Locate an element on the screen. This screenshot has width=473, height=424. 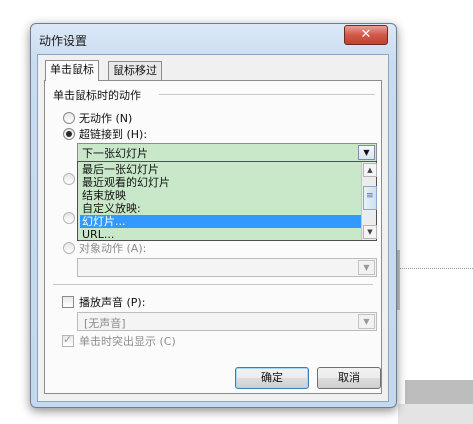
dropdown-scrollbar: ▲ ▼ is located at coordinates (369, 201).